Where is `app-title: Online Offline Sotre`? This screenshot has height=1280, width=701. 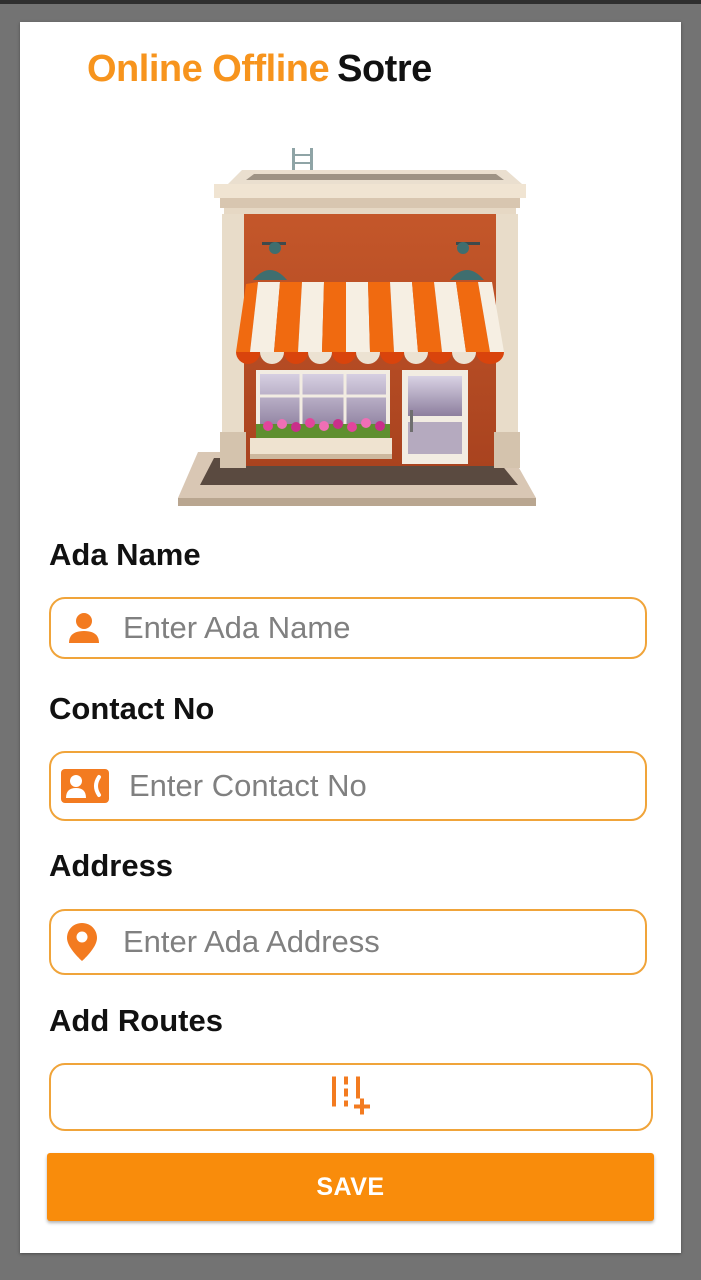
app-title: Online Offline Sotre is located at coordinates (259, 69).